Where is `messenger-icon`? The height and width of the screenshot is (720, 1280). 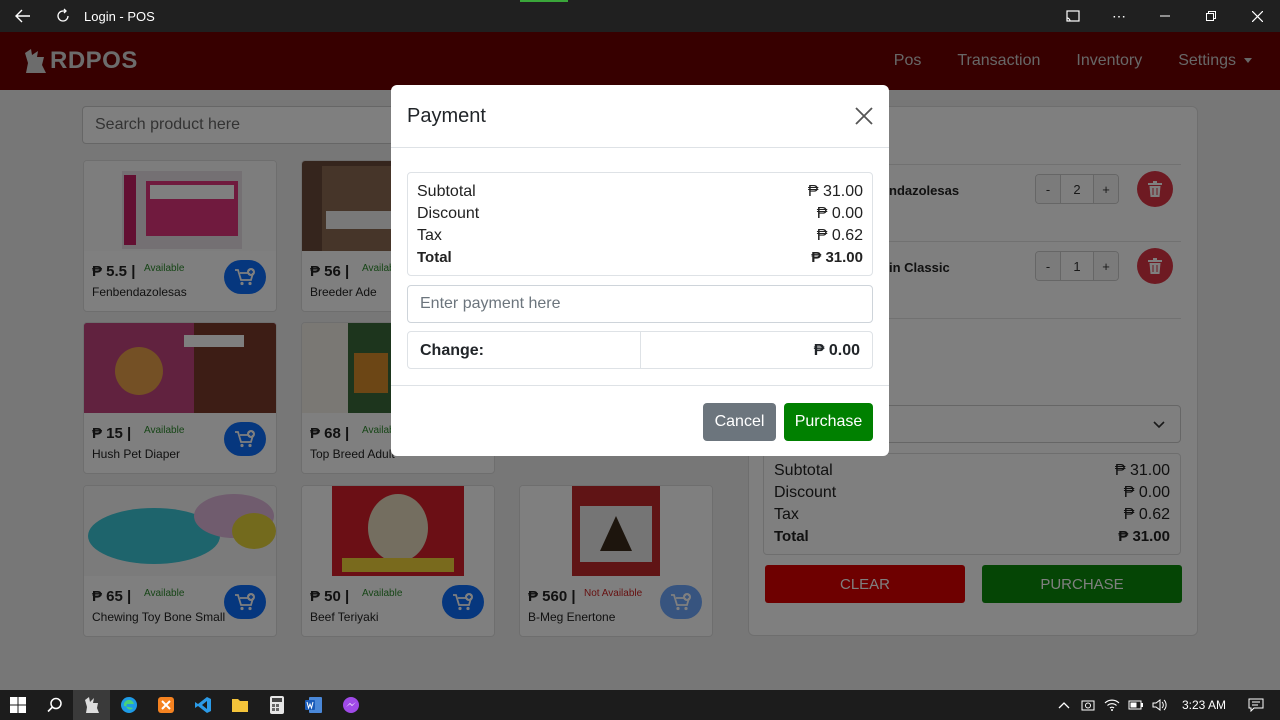
messenger-icon is located at coordinates (350, 705).